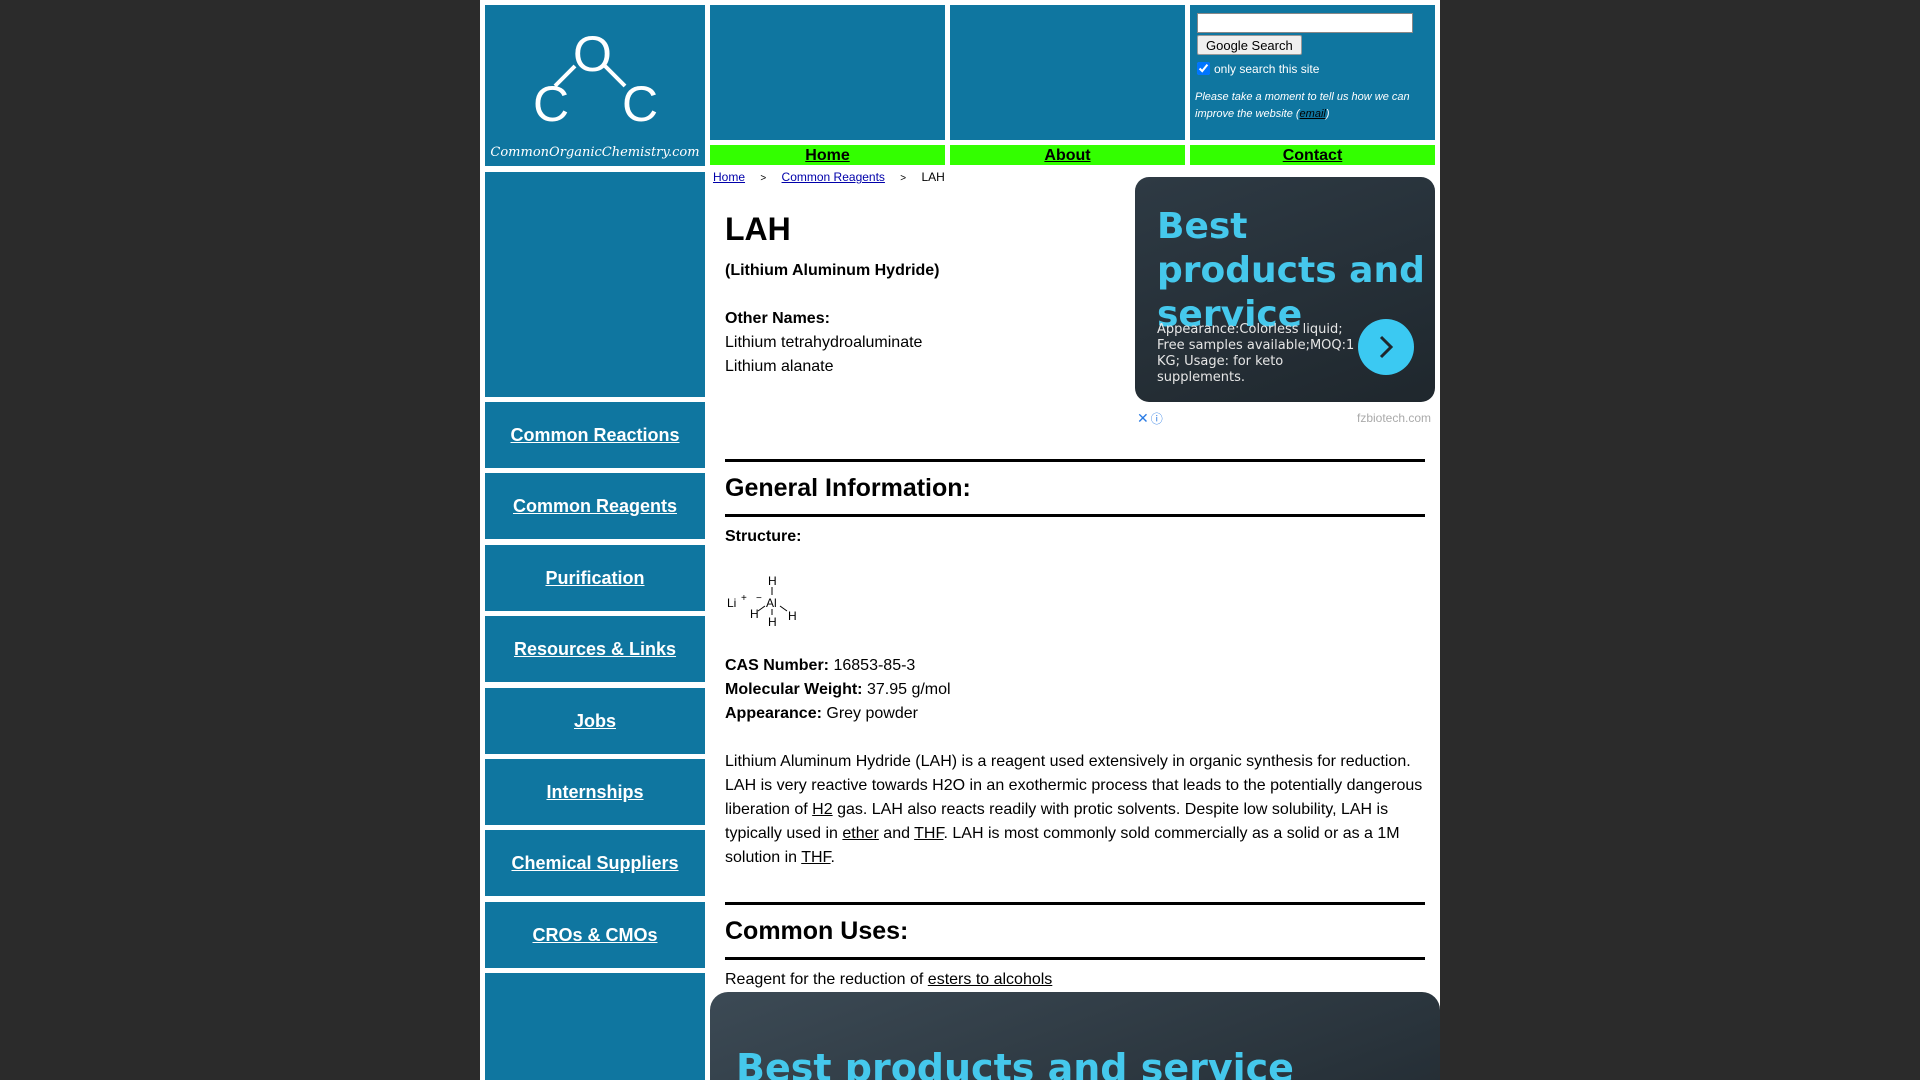  I want to click on structure-li: Li, so click(731, 603).